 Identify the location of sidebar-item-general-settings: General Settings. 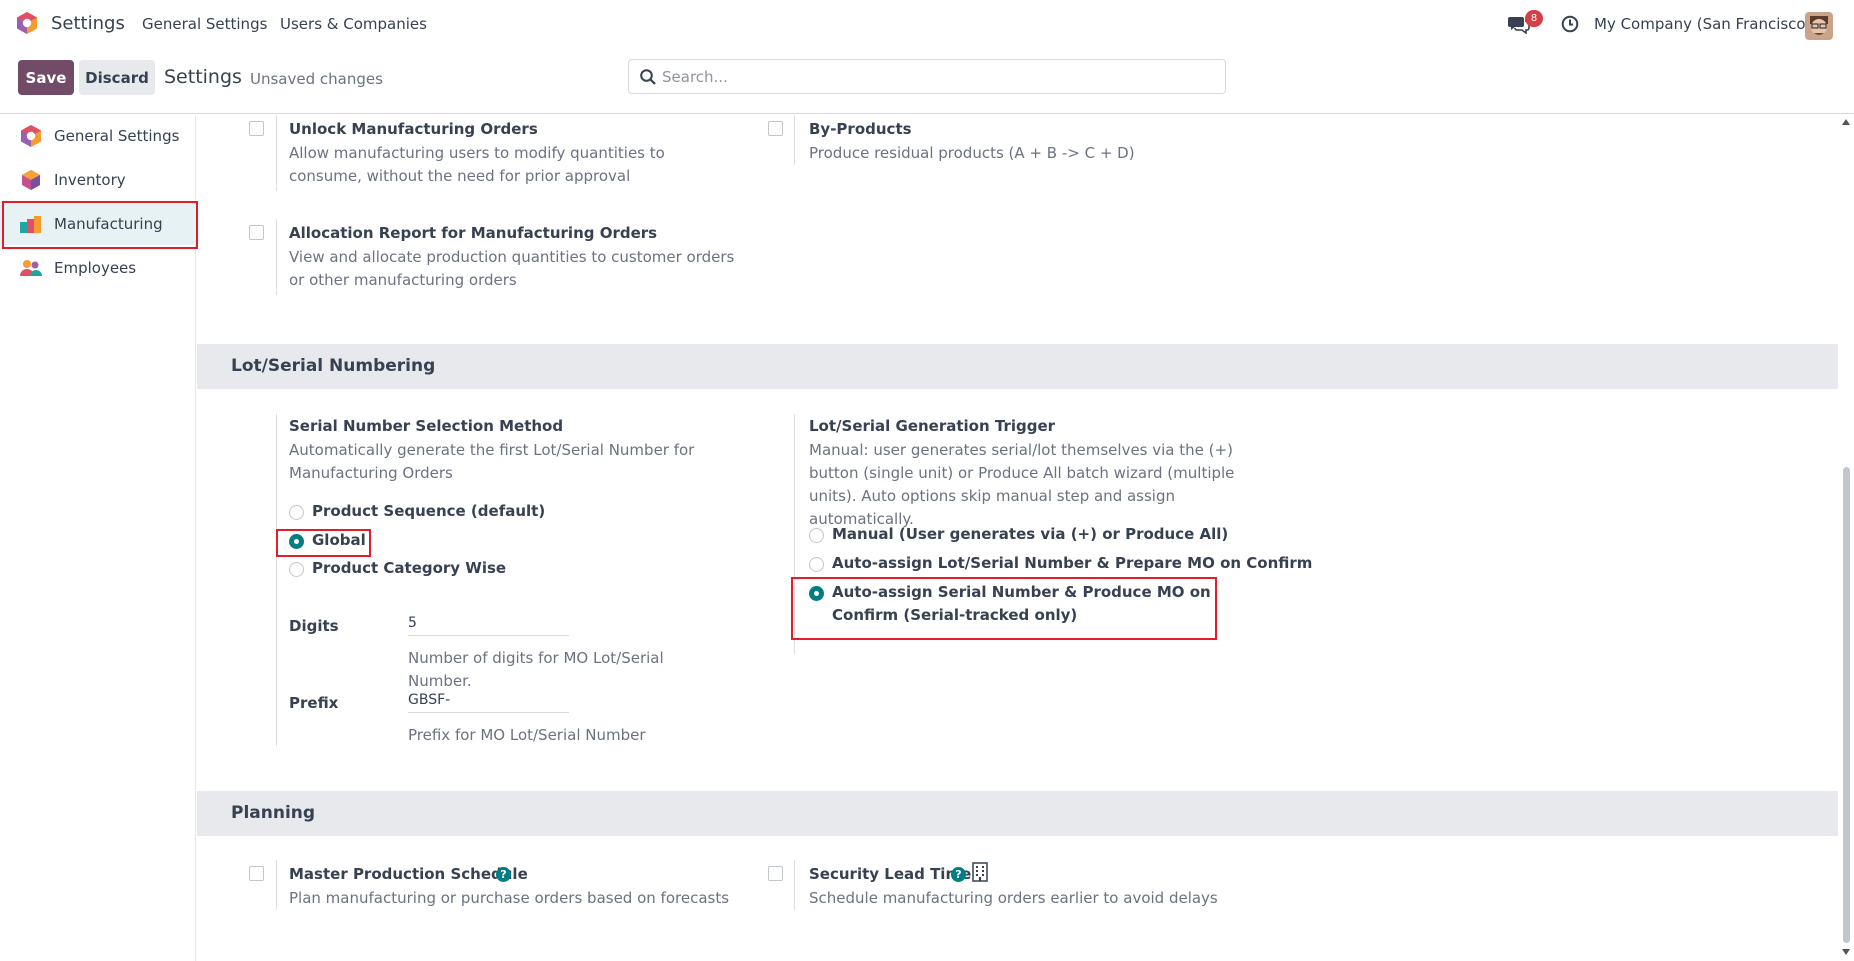
(98, 136).